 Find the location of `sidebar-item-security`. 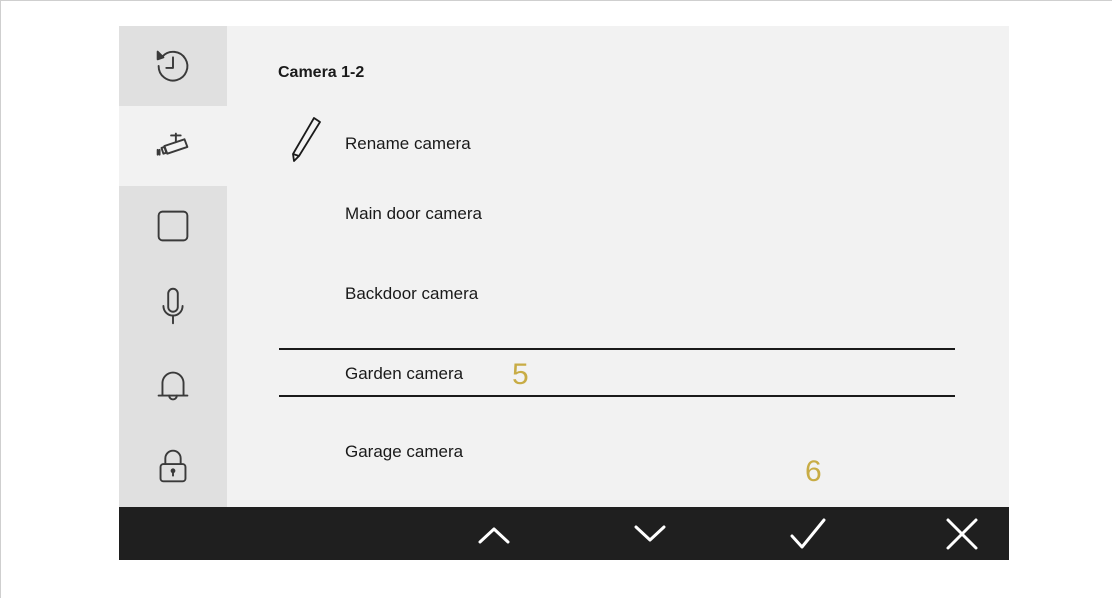

sidebar-item-security is located at coordinates (173, 466).